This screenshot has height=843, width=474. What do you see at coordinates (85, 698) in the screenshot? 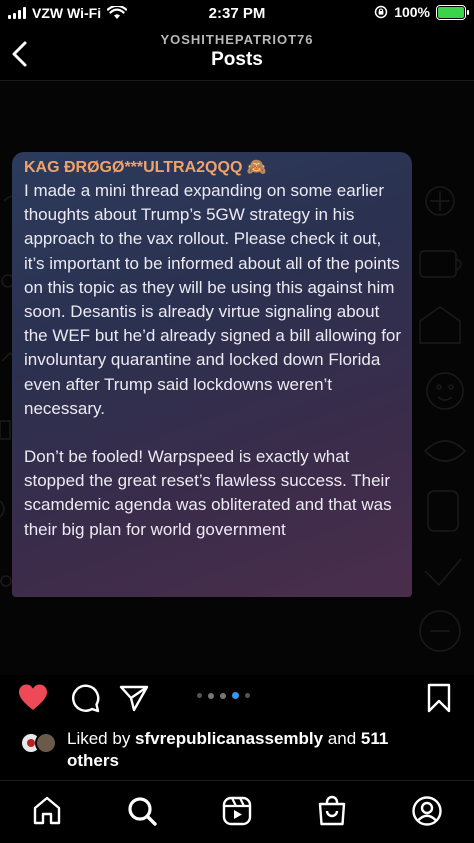
I see `comment-icon` at bounding box center [85, 698].